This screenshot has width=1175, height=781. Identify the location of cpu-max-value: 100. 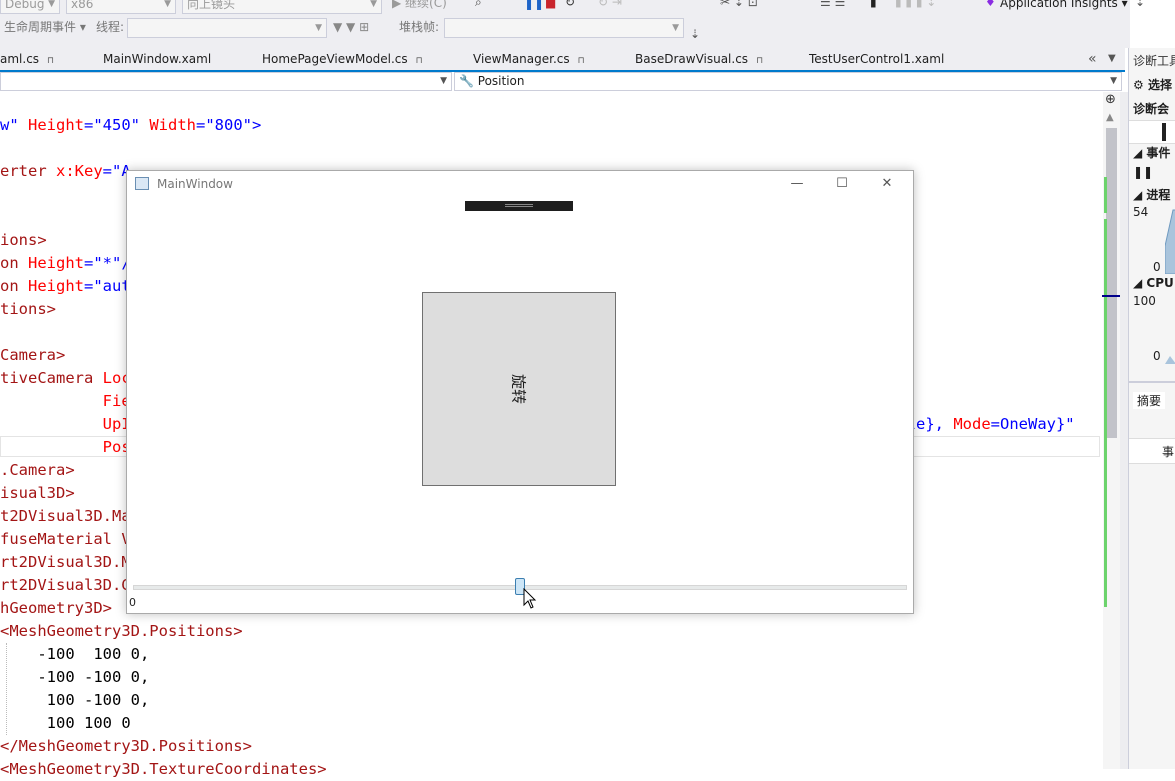
(1144, 301).